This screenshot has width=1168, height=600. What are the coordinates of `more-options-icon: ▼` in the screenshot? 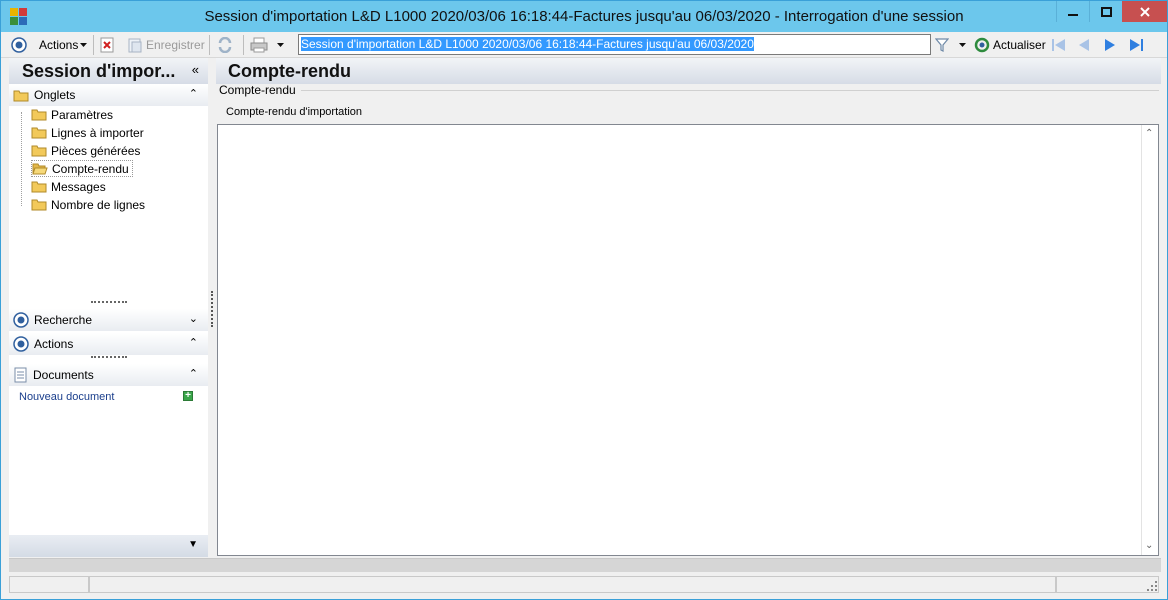 It's located at (193, 544).